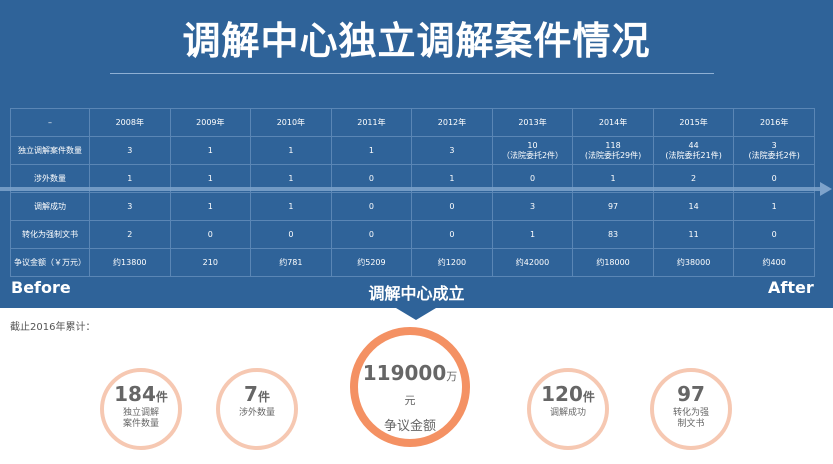 This screenshot has height=464, width=833. Describe the element at coordinates (774, 262) in the screenshot. I see `table-cell: 约400` at that location.